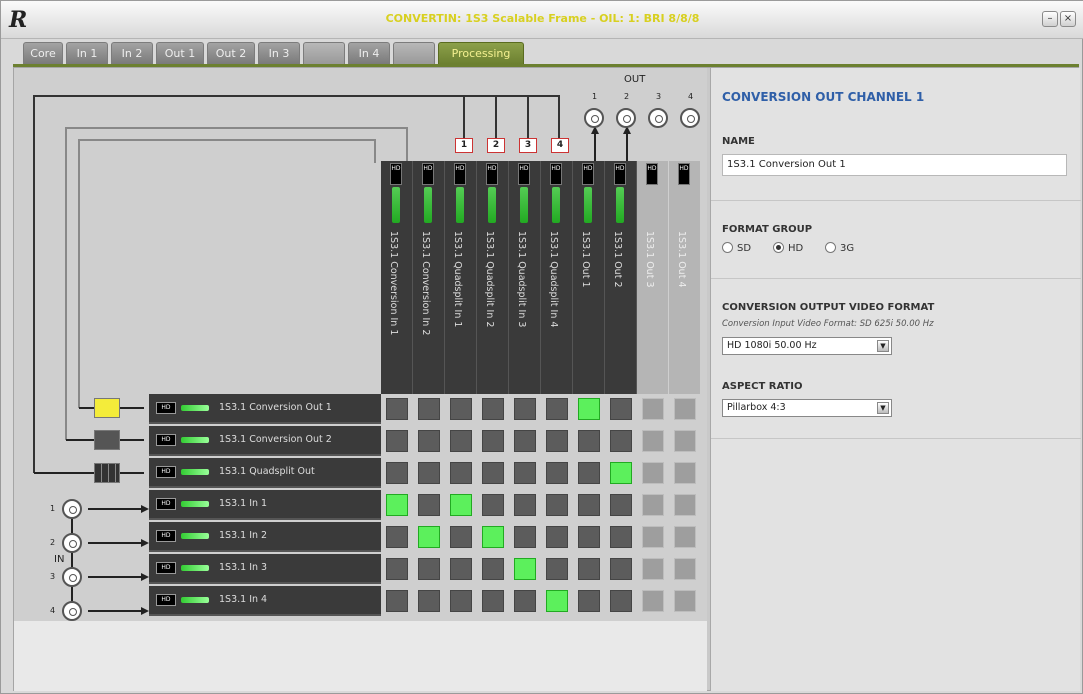 Image resolution: width=1083 pixels, height=694 pixels. I want to click on tab-2: In 2, so click(132, 53).